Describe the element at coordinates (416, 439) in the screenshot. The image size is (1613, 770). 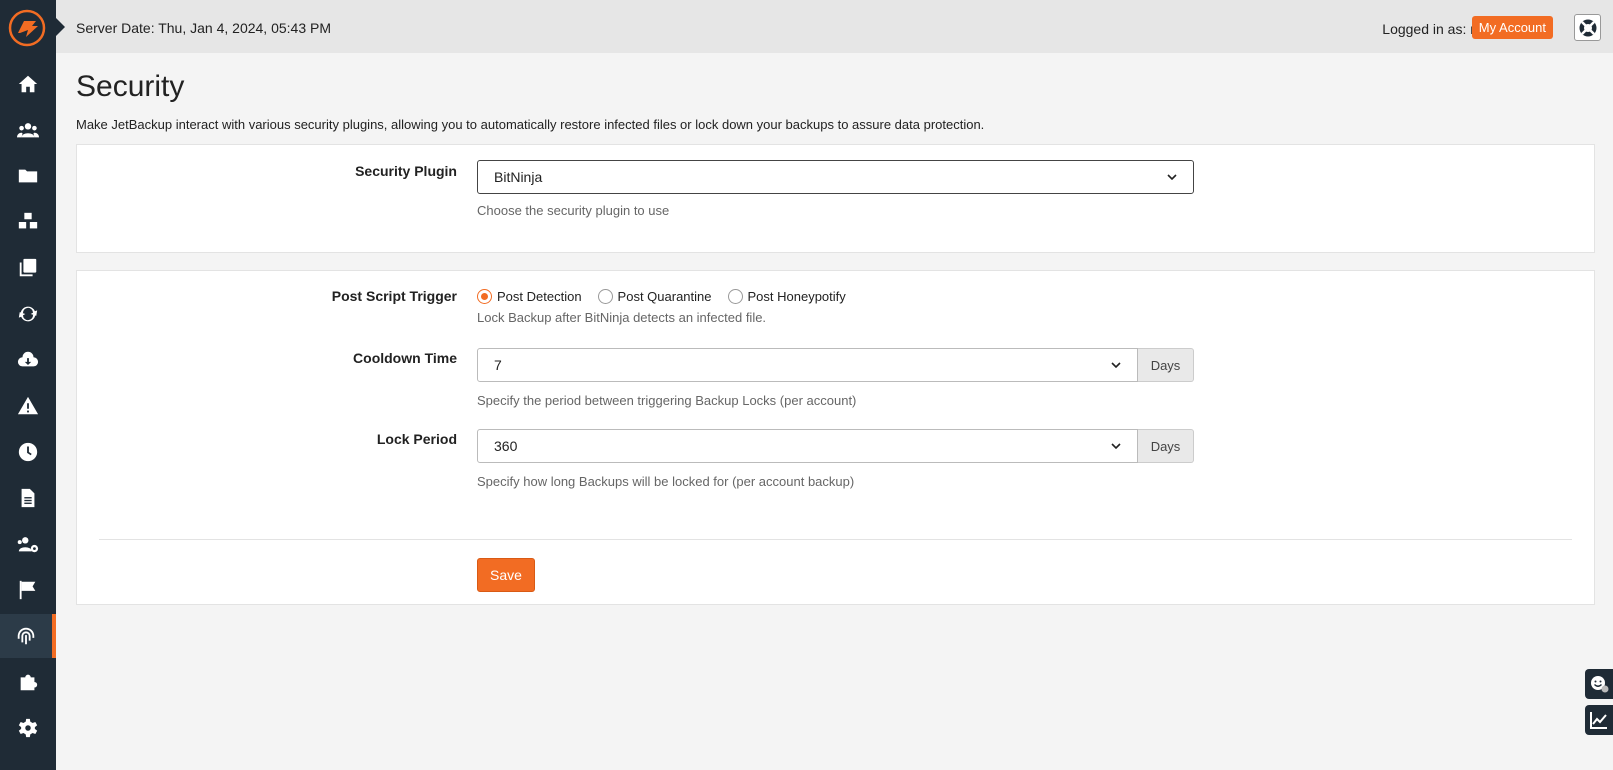
I see `lock-period-label: Lock Period` at that location.